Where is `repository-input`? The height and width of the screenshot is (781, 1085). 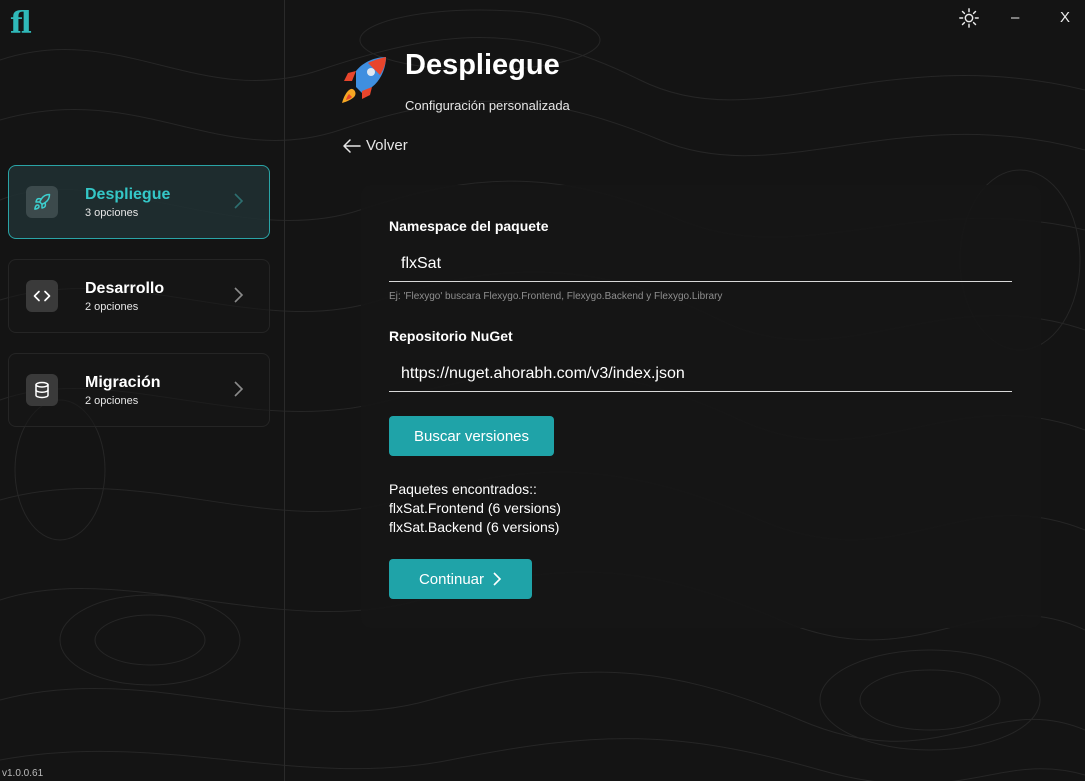
repository-input is located at coordinates (700, 374).